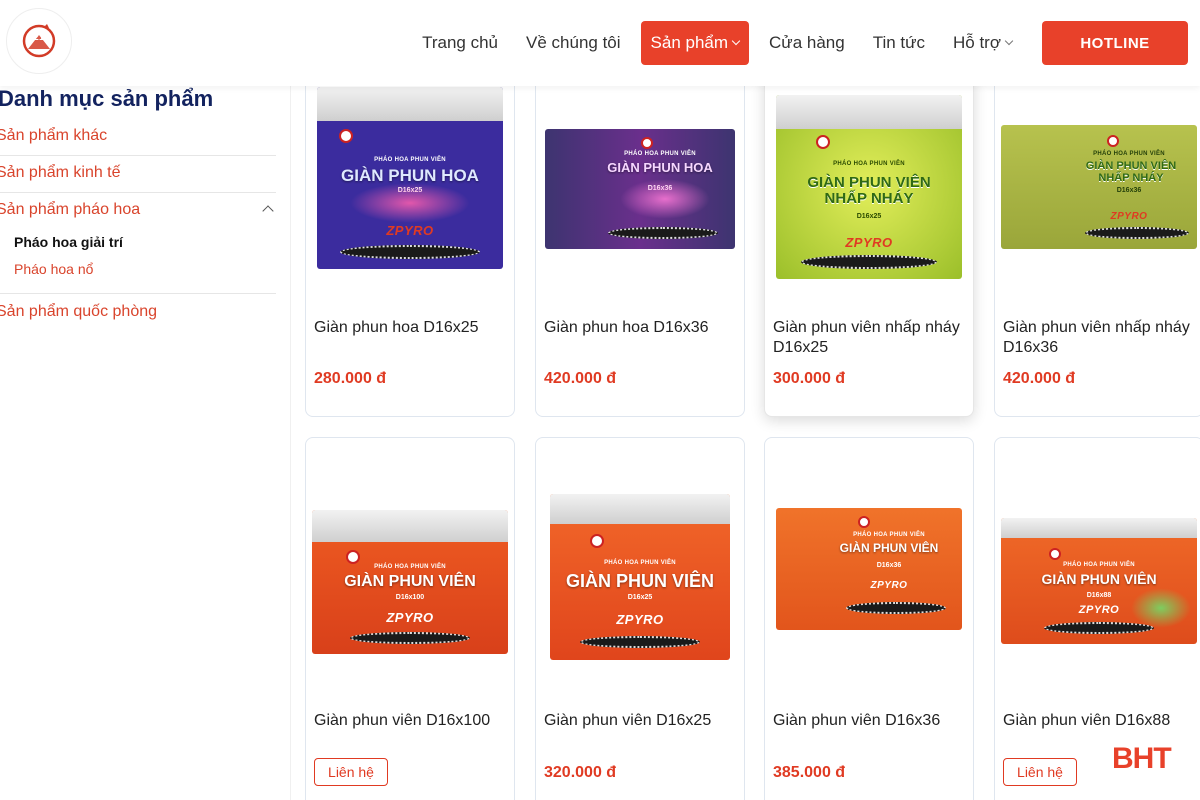 This screenshot has height=800, width=1200. Describe the element at coordinates (977, 42) in the screenshot. I see `nav-support-label: Hỗ trợ` at that location.